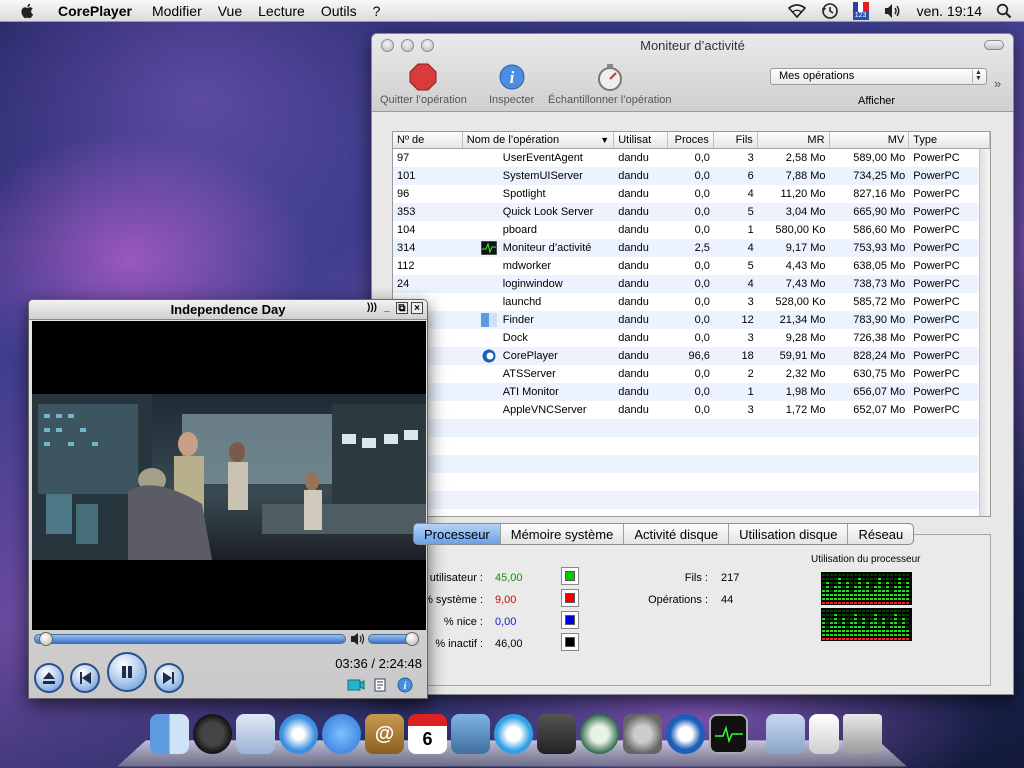 The image size is (1024, 768). Describe the element at coordinates (384, 734) in the screenshot. I see `address-book-icon: @` at that location.